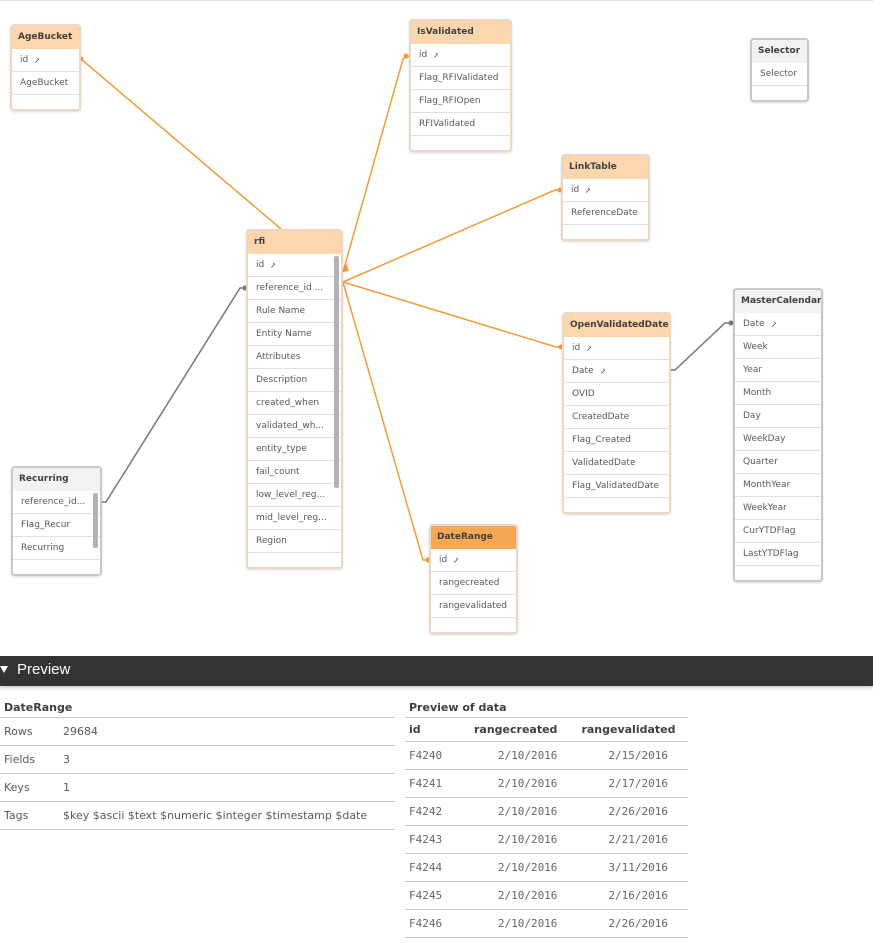 This screenshot has width=873, height=945. I want to click on field-row: ReferenceDate, so click(605, 213).